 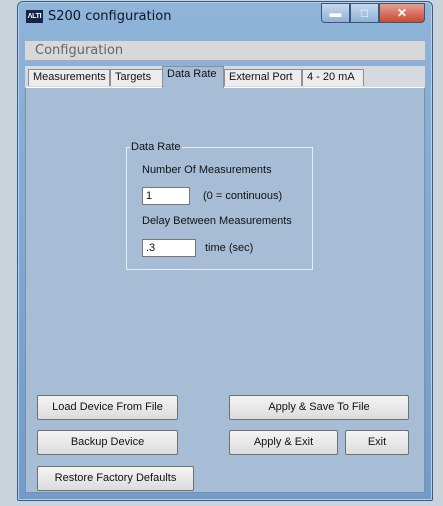 I want to click on num-measurements-input, so click(x=166, y=196).